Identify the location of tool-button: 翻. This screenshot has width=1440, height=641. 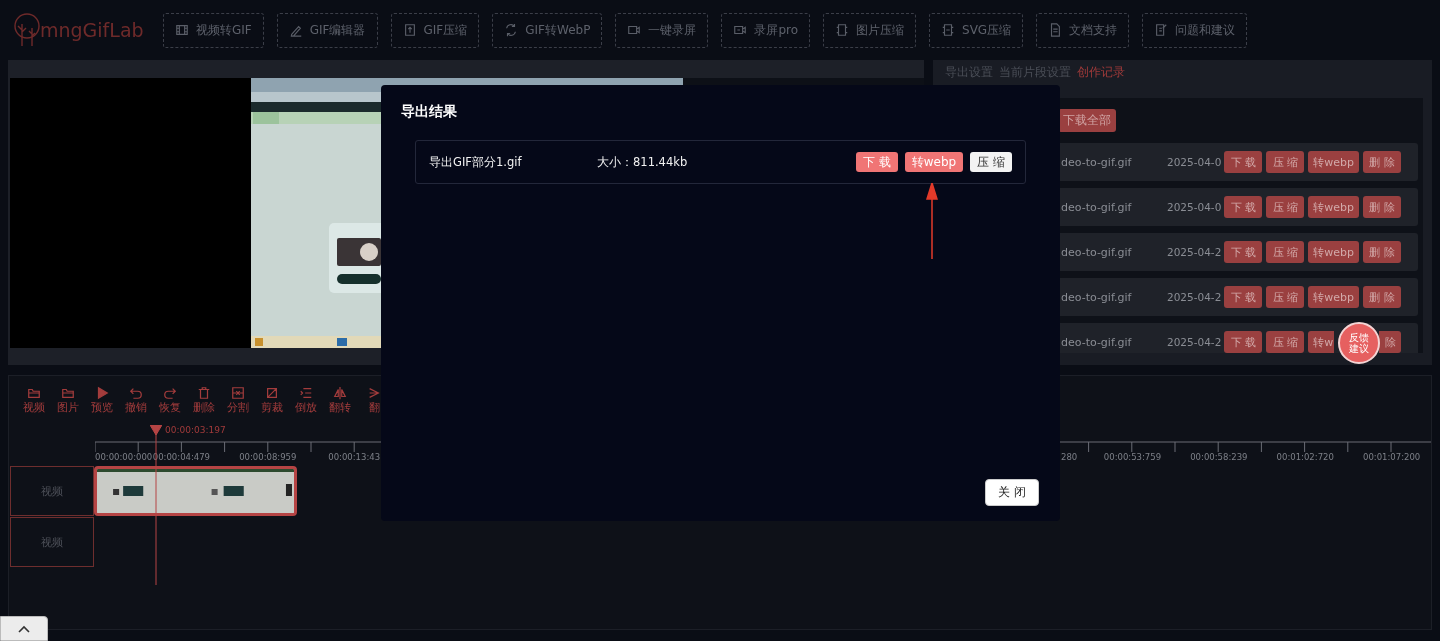
(374, 405).